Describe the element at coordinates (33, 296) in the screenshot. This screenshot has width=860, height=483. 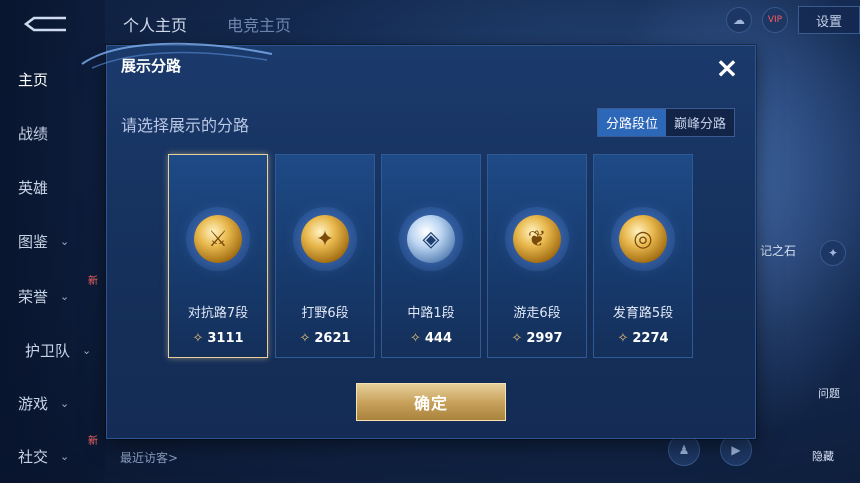
I see `nav-label: 荣誉` at that location.